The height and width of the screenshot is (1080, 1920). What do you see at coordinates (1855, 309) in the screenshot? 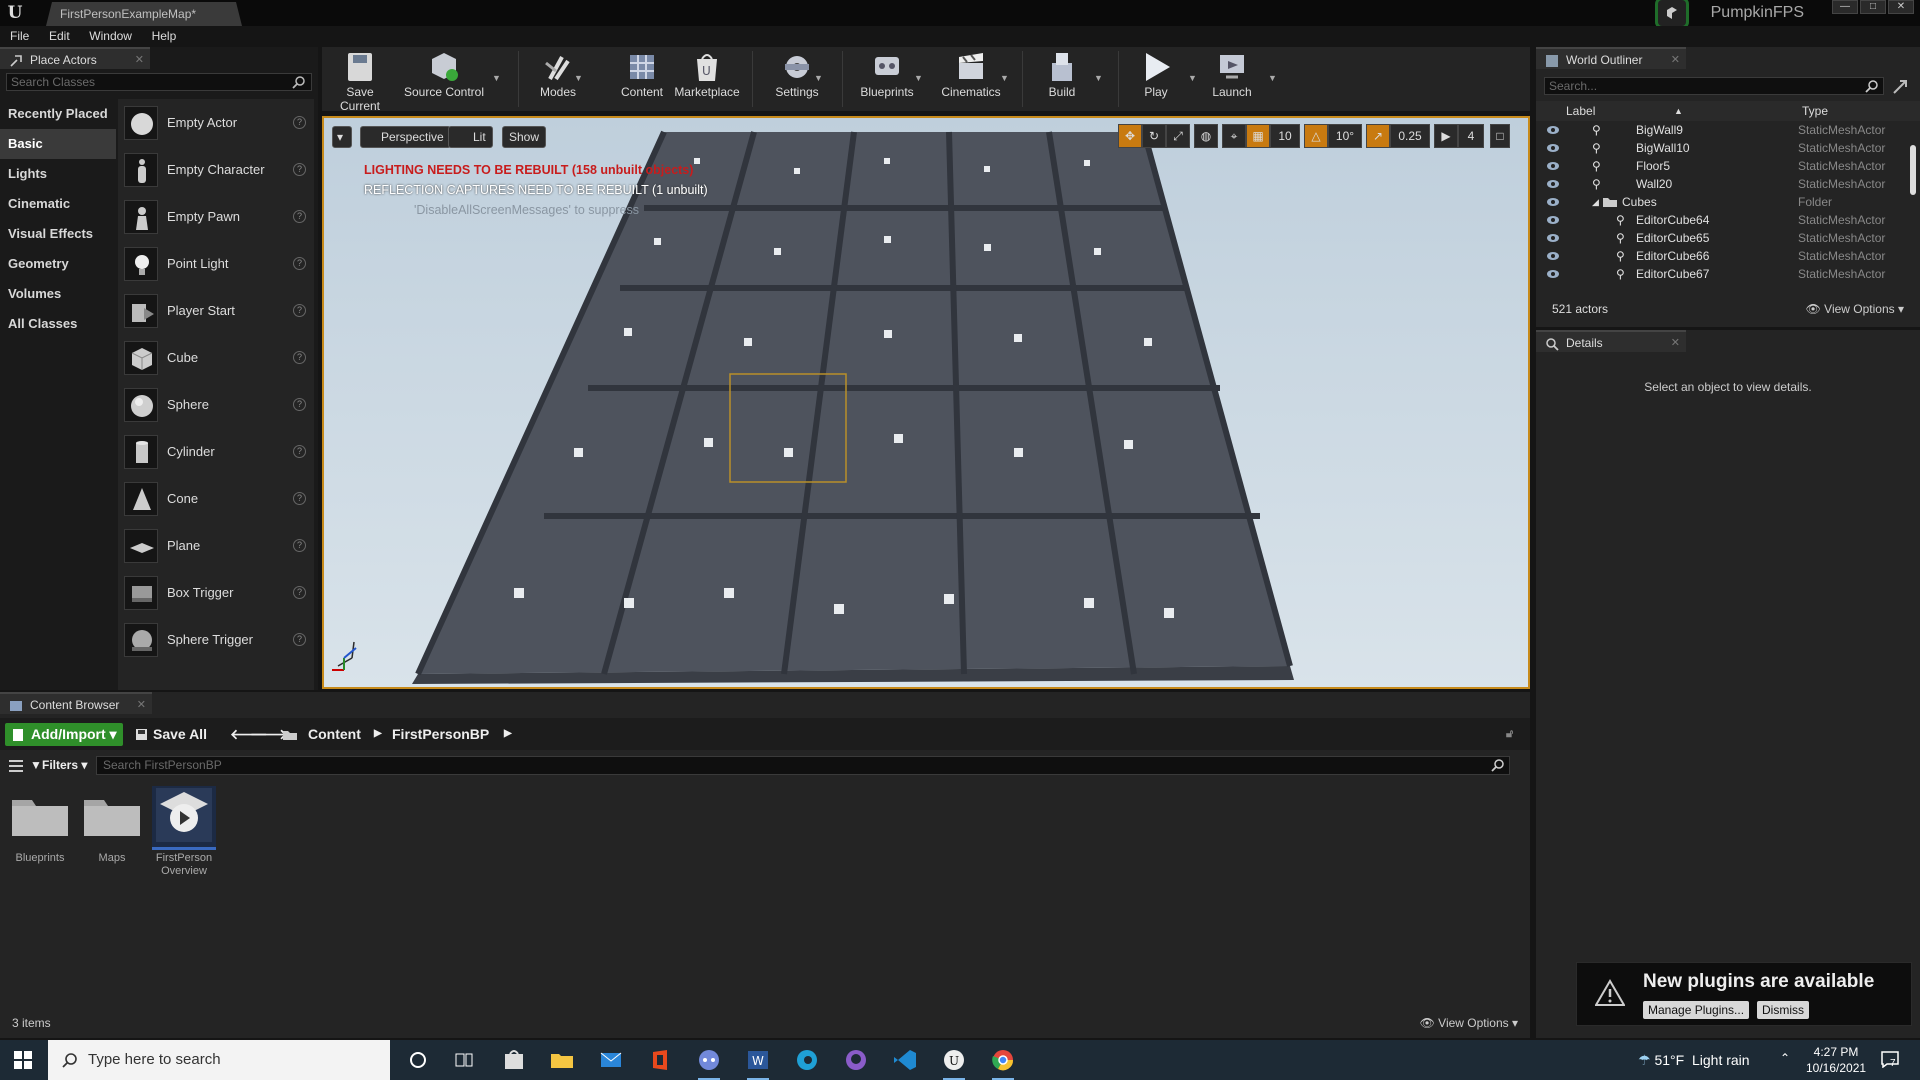
I see `outliner-view-options-button: 👁︎ View Options ▾` at bounding box center [1855, 309].